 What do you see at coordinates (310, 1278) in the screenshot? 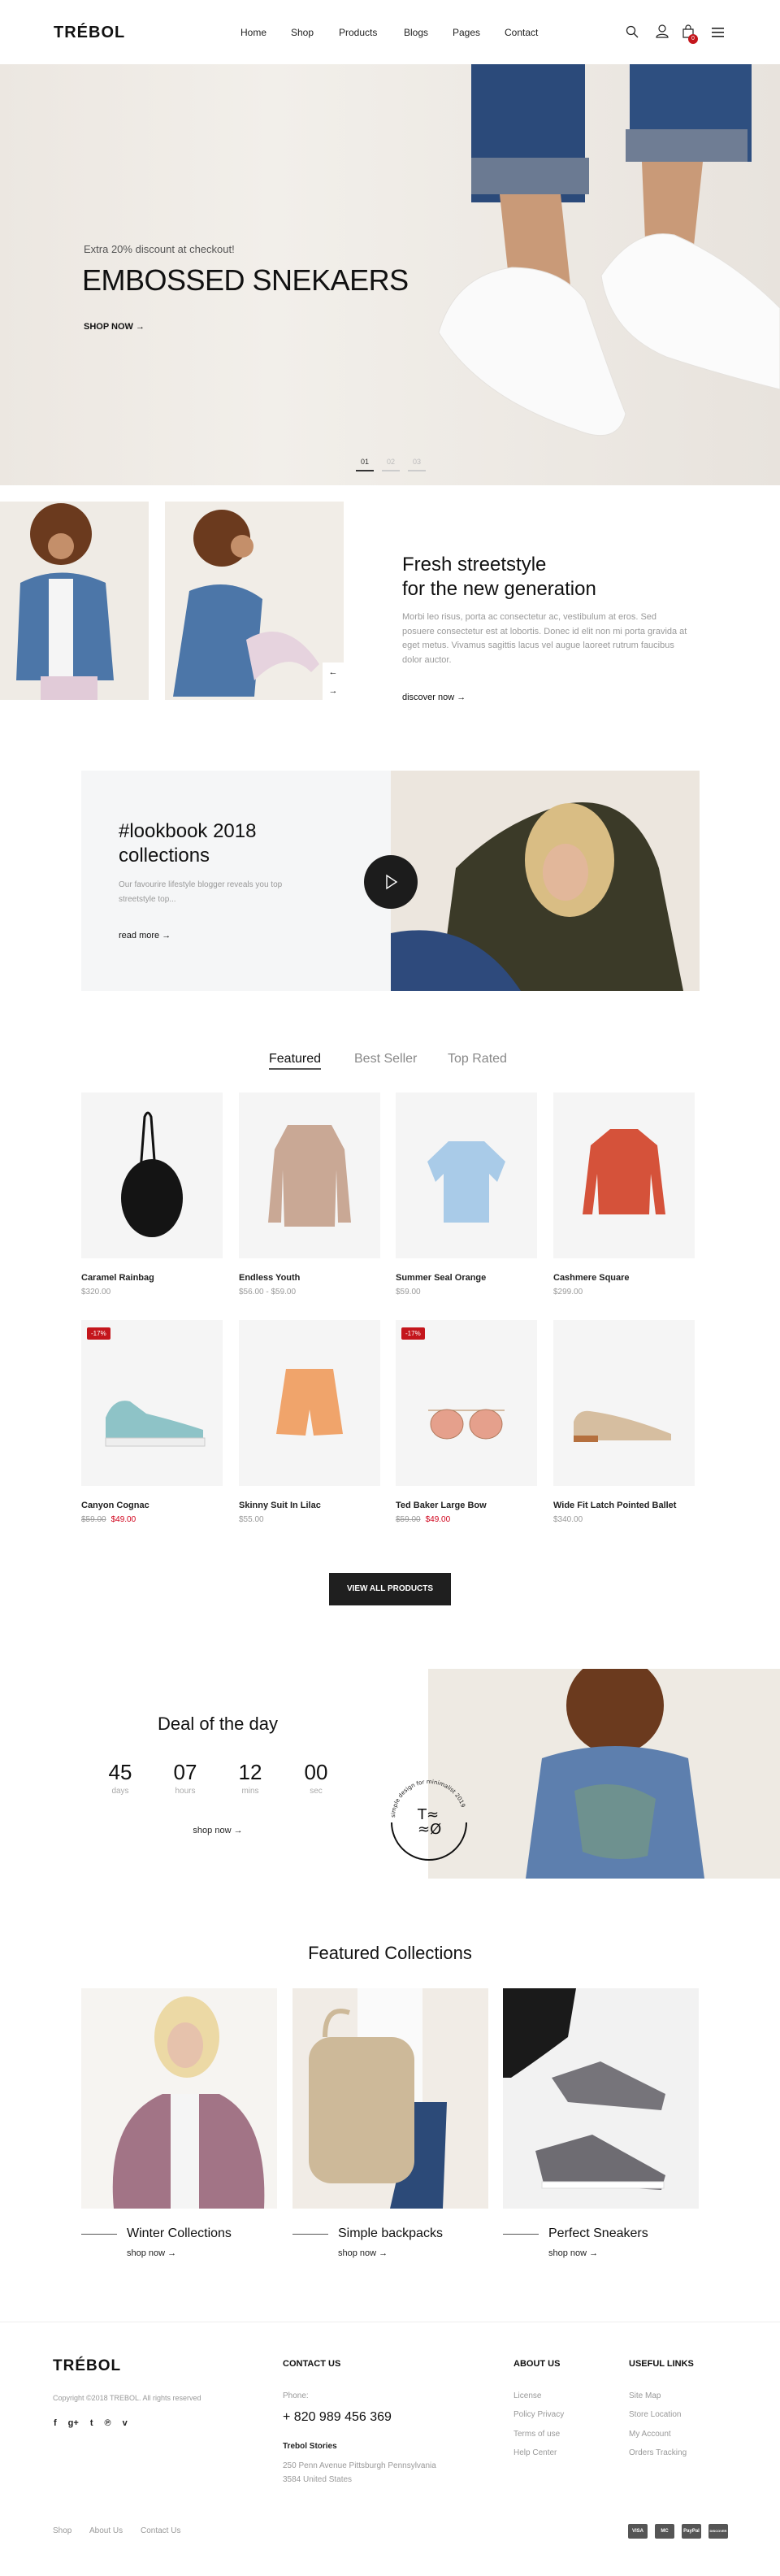
I see `product-name: Endless Youth` at bounding box center [310, 1278].